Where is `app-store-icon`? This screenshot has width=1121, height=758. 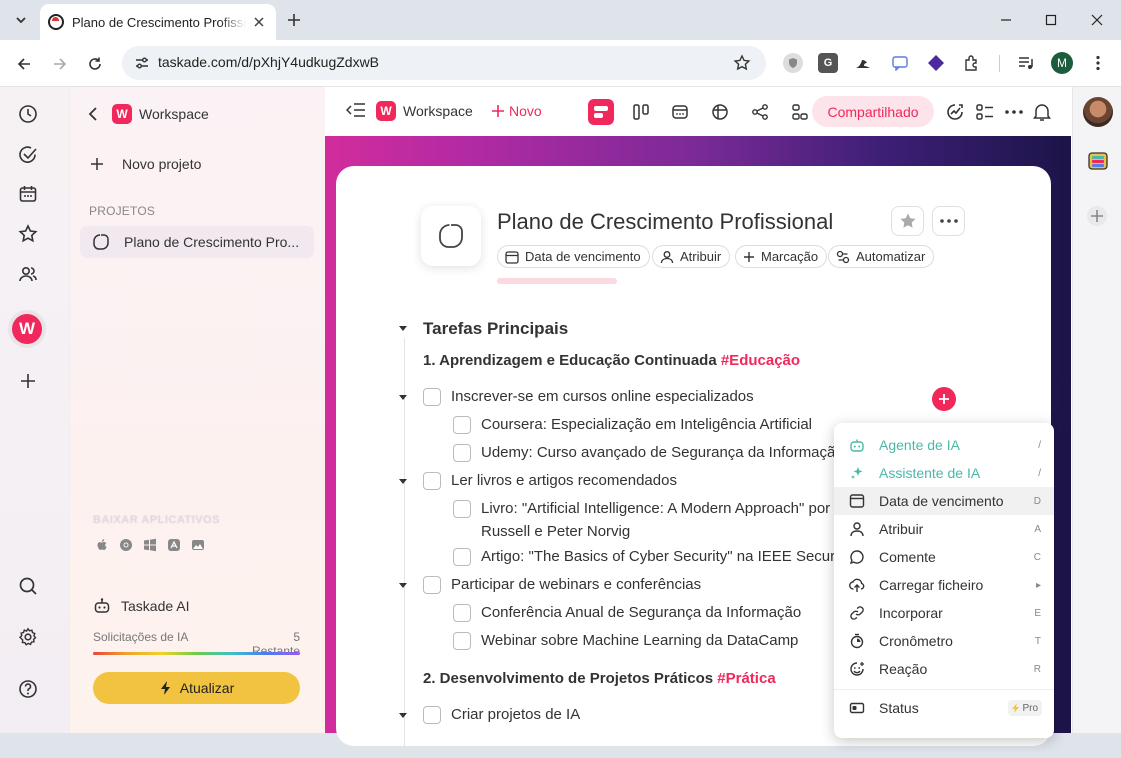 app-store-icon is located at coordinates (174, 545).